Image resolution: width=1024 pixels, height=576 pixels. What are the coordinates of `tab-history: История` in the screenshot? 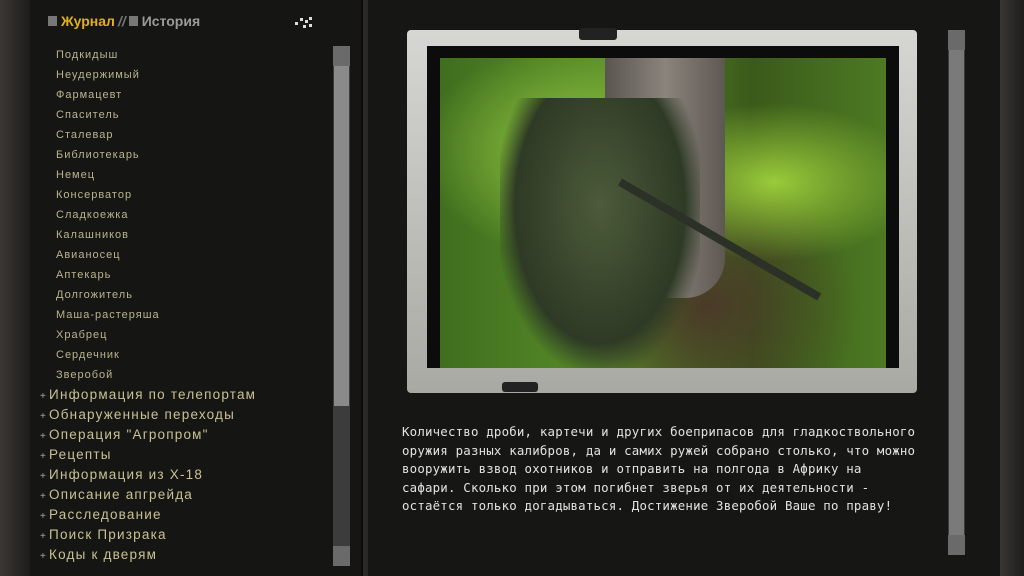 It's located at (171, 21).